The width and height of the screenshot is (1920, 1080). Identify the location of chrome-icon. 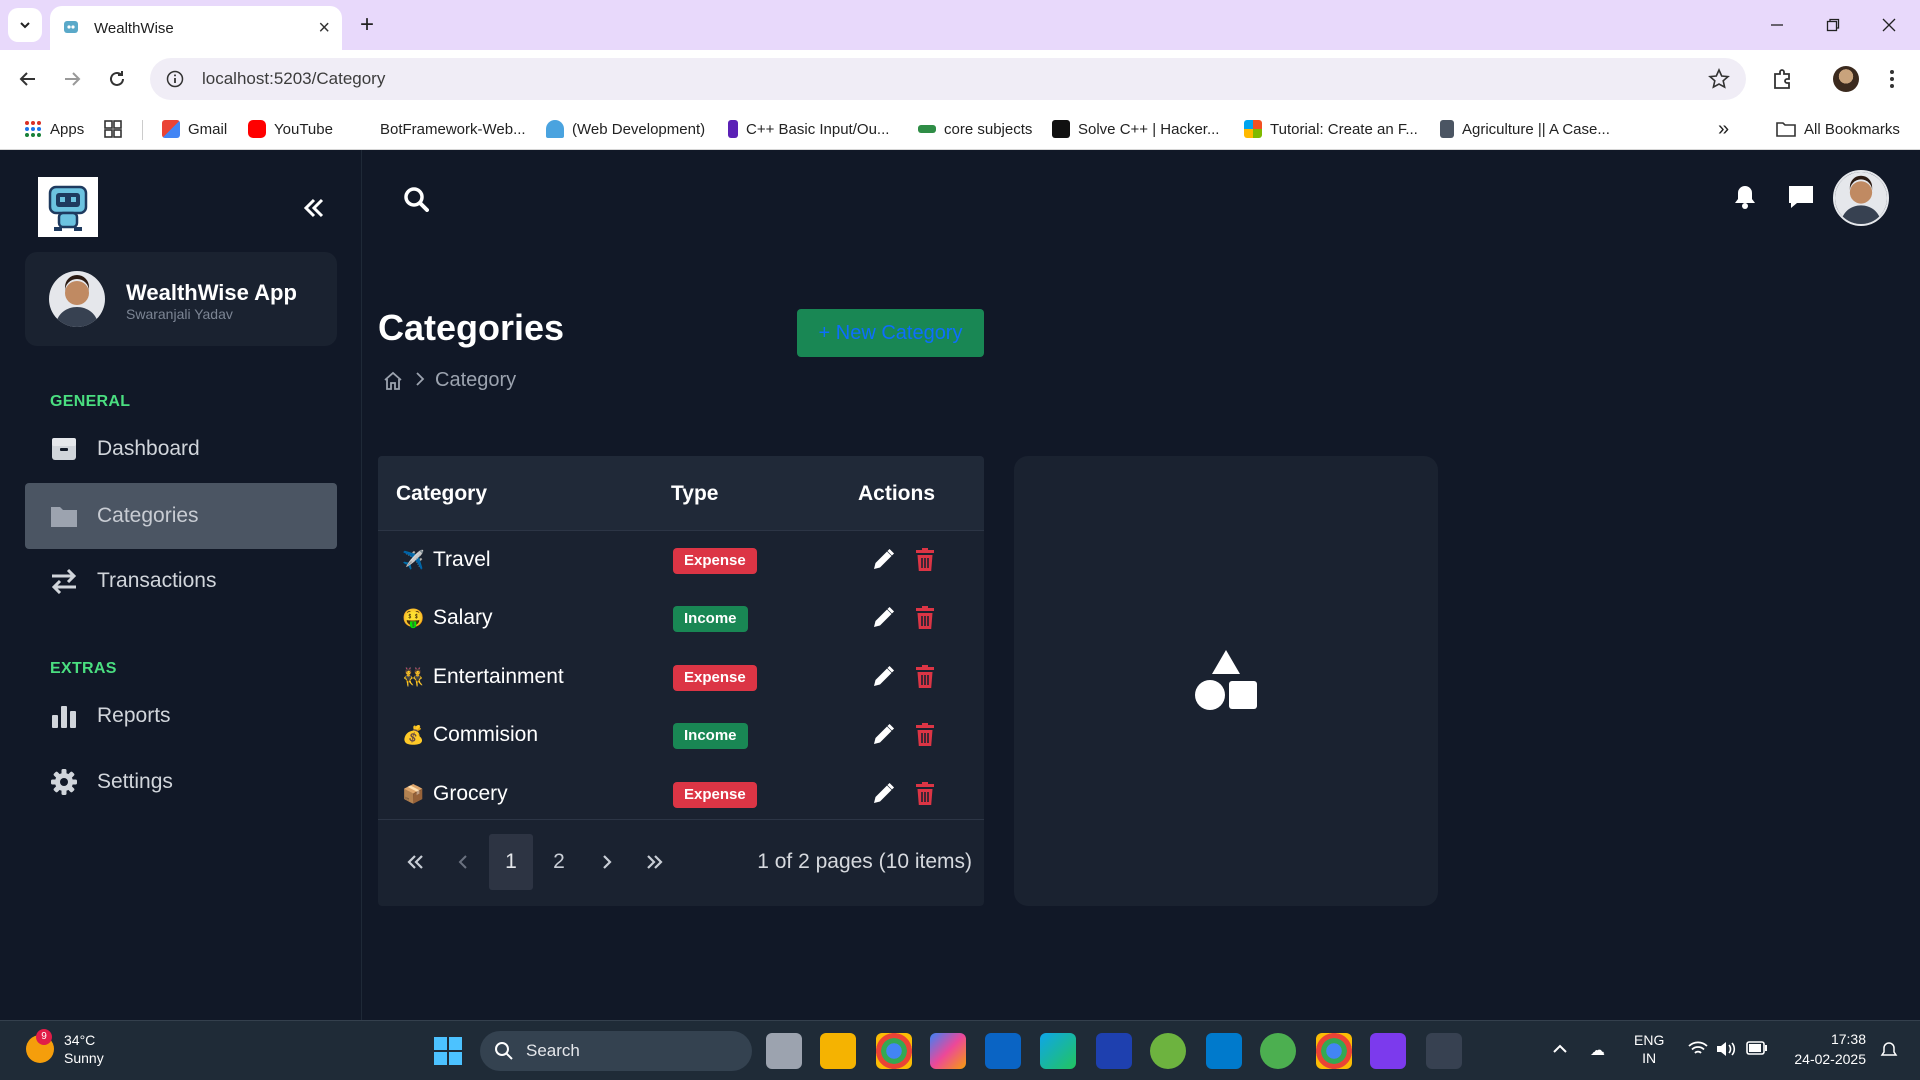
(894, 1051).